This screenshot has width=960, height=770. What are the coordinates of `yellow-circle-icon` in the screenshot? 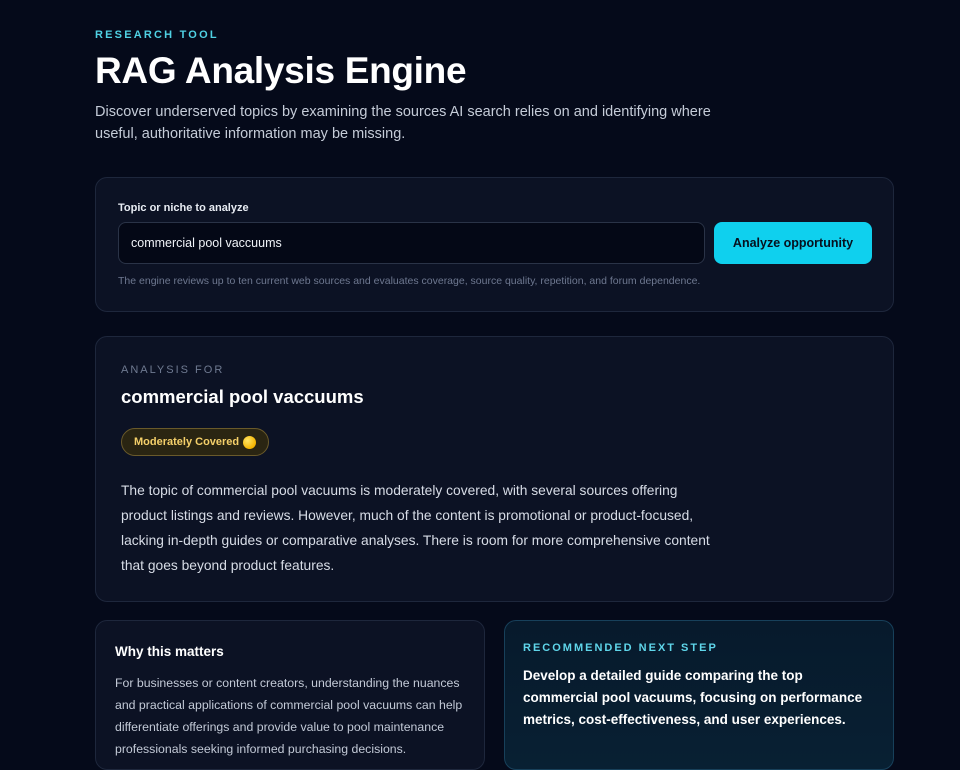 It's located at (250, 442).